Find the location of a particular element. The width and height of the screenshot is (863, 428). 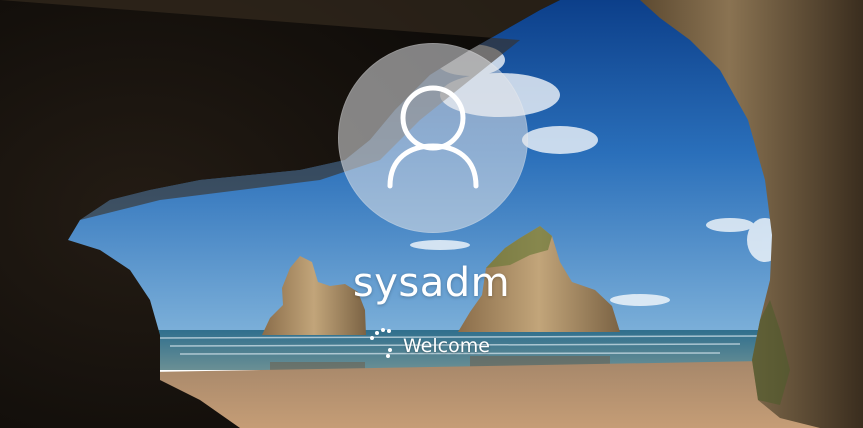

welcome-message: Welcome is located at coordinates (446, 346).